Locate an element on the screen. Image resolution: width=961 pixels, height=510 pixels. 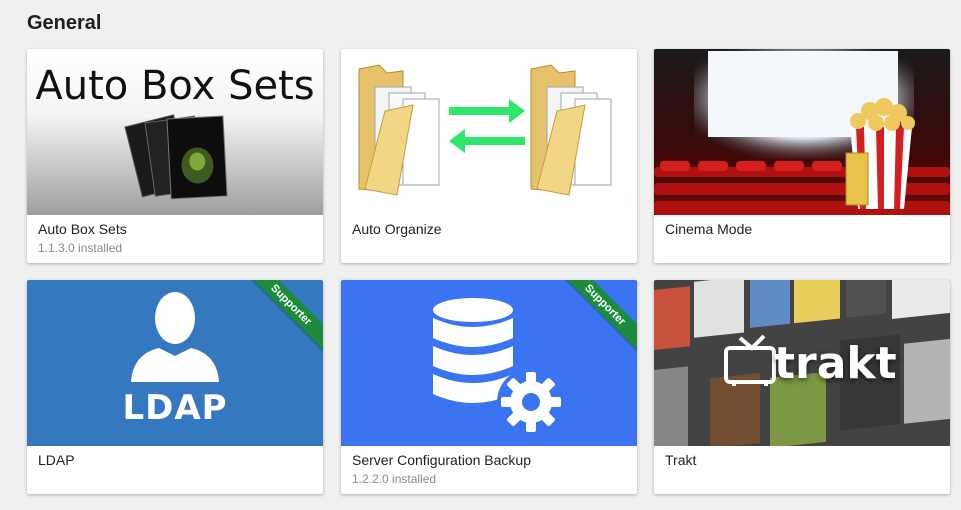
plugin-card-trakt: trakt Trakt is located at coordinates (802, 387).